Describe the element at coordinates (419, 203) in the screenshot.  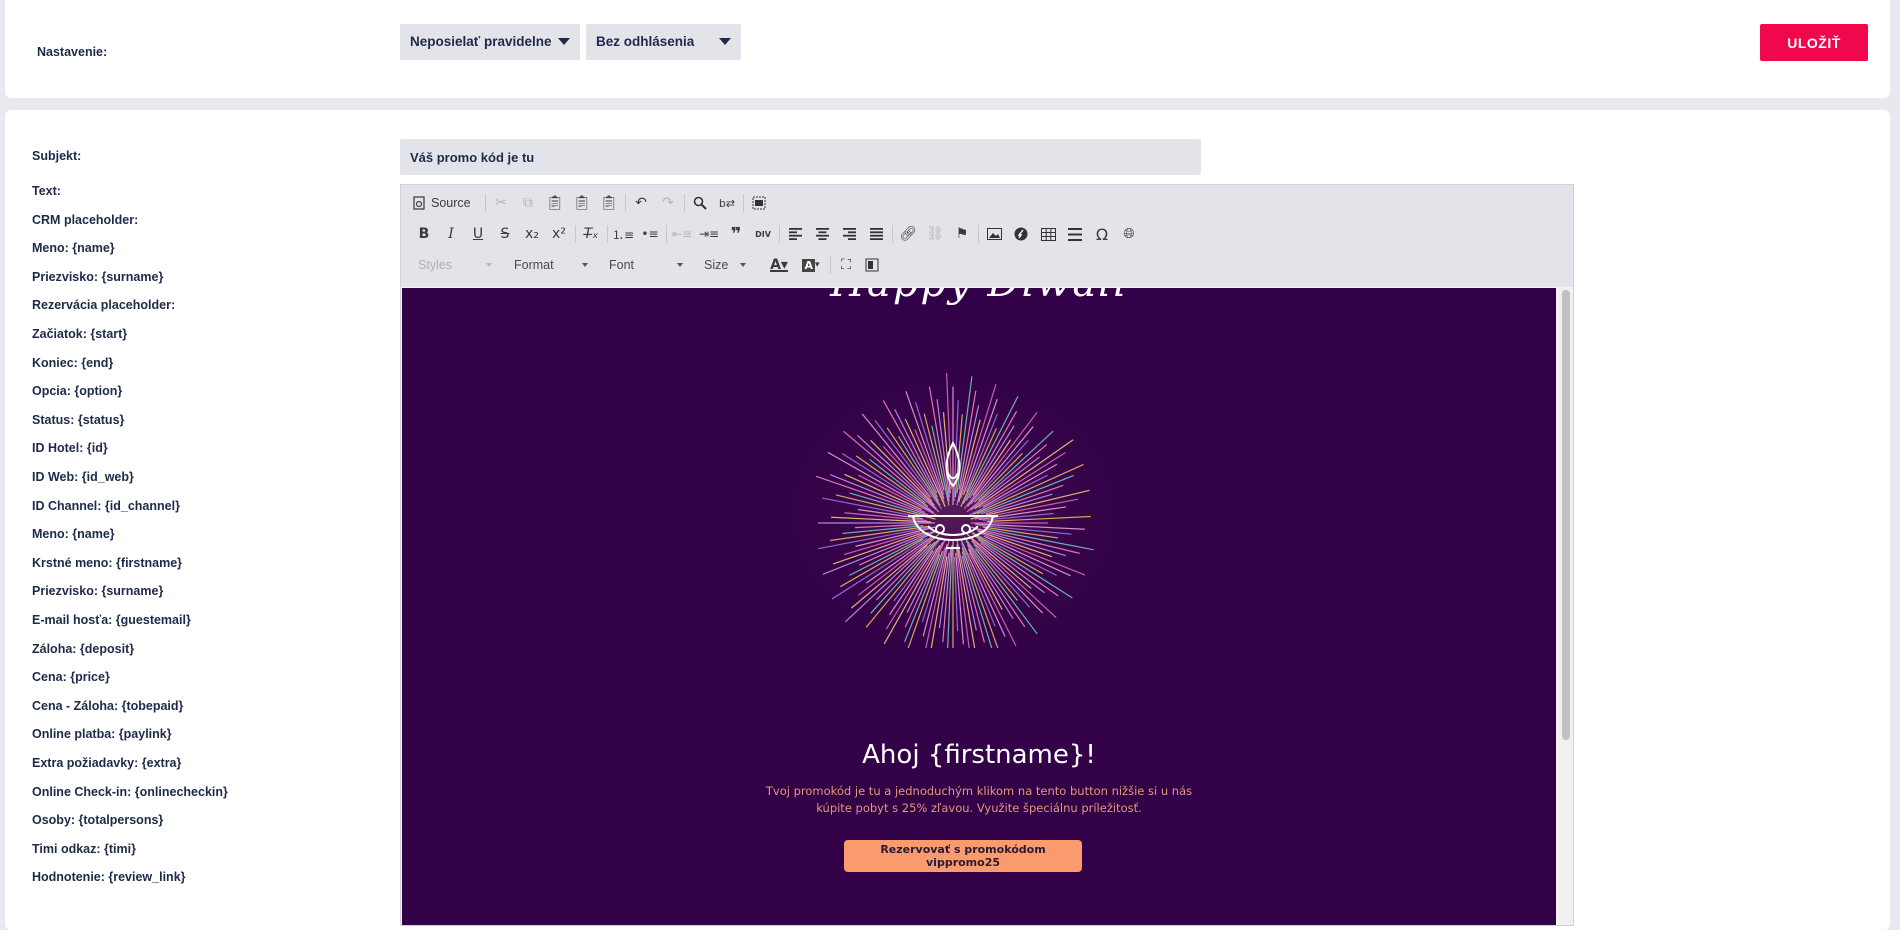
I see `source-icon` at that location.